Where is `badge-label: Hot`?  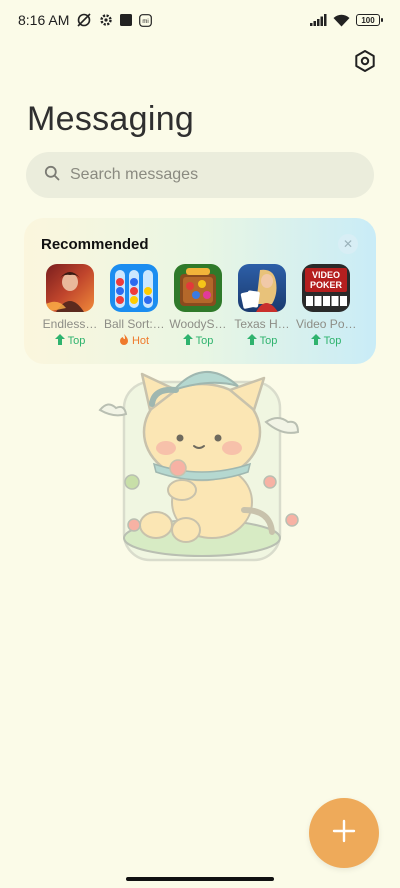
badge-label: Hot is located at coordinates (140, 341).